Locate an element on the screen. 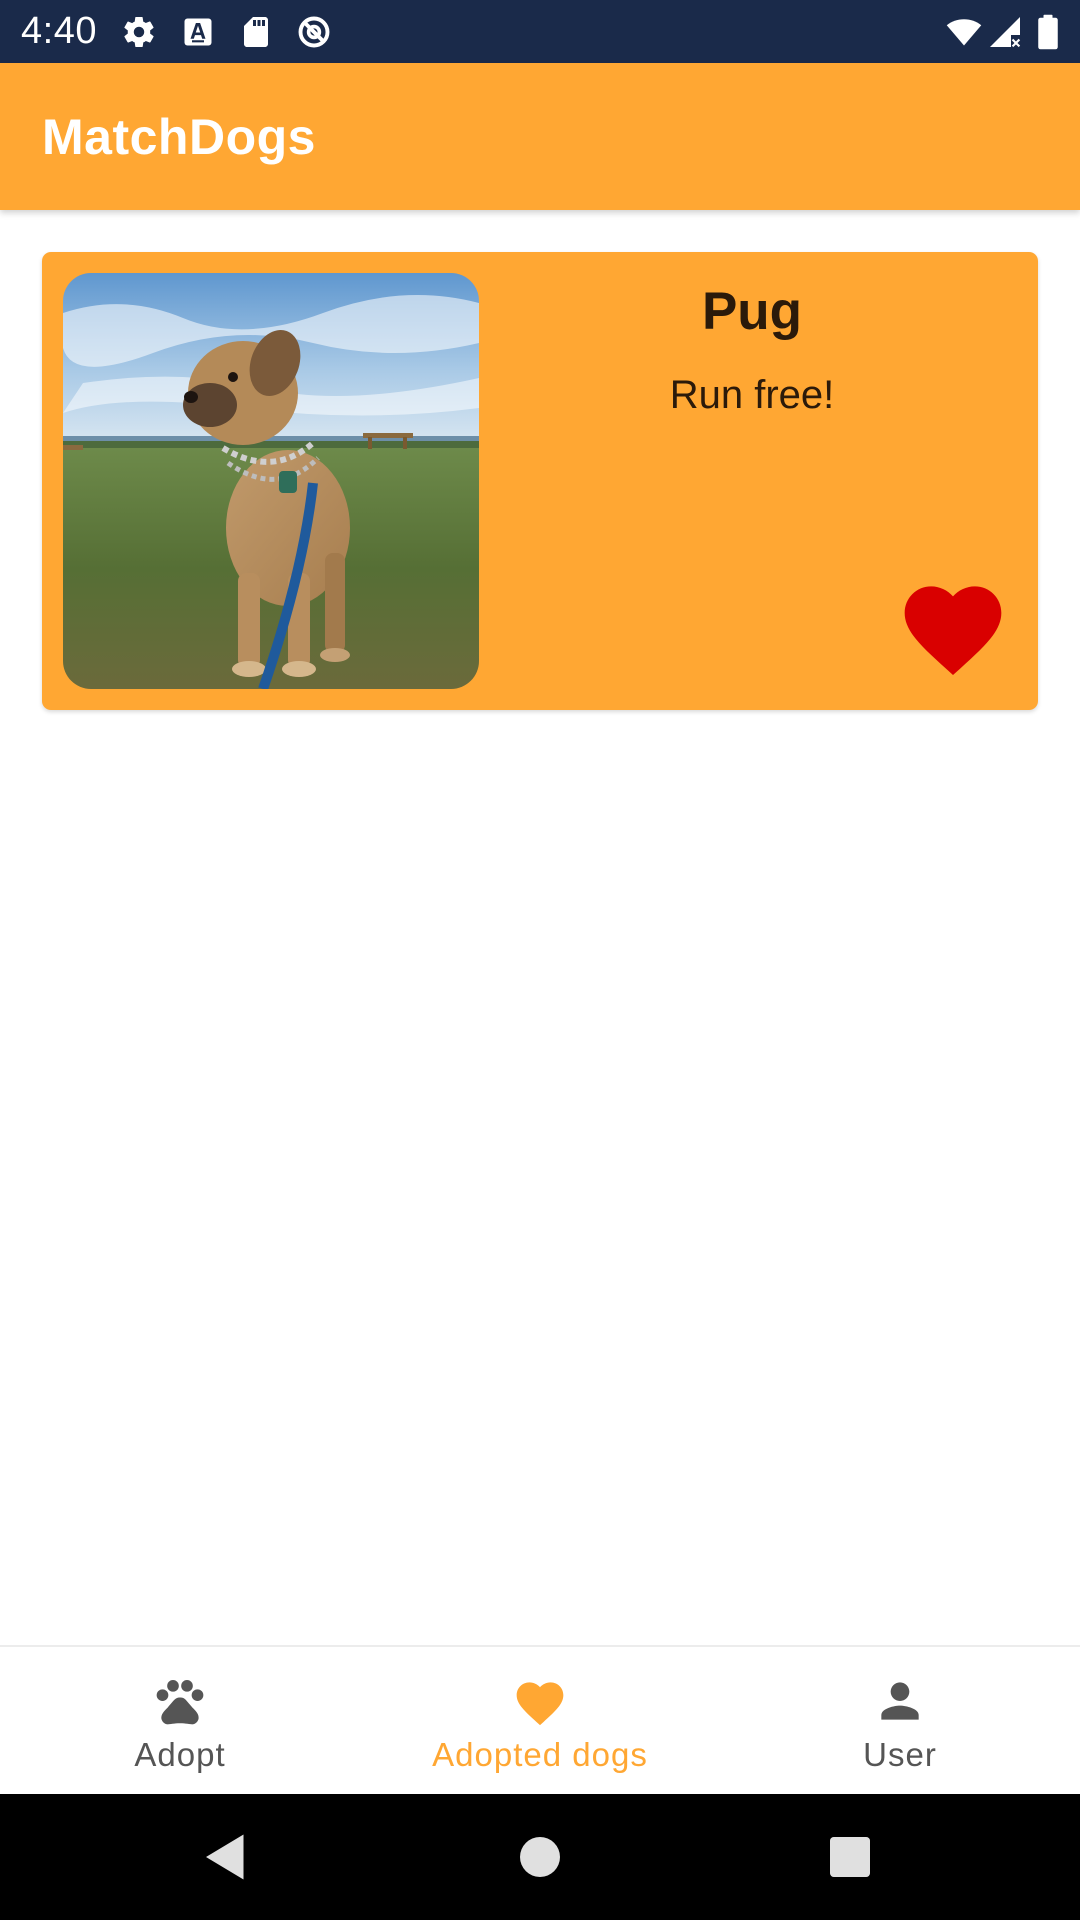 The width and height of the screenshot is (1080, 1920). battery-icon is located at coordinates (1048, 32).